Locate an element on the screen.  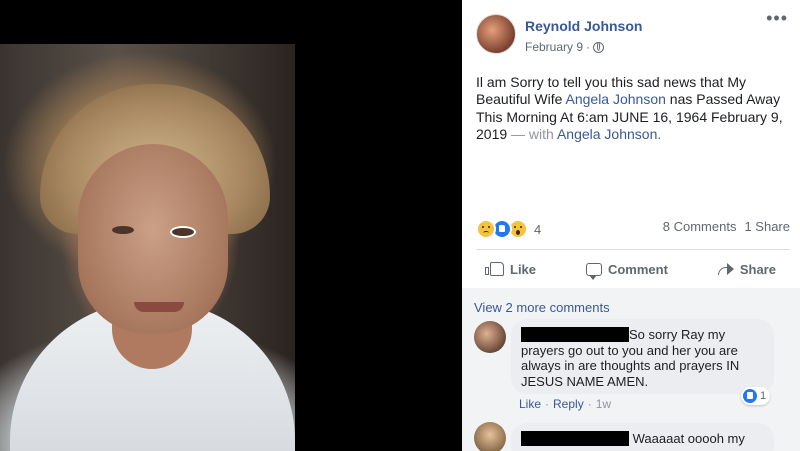
globe-icon is located at coordinates (599, 47).